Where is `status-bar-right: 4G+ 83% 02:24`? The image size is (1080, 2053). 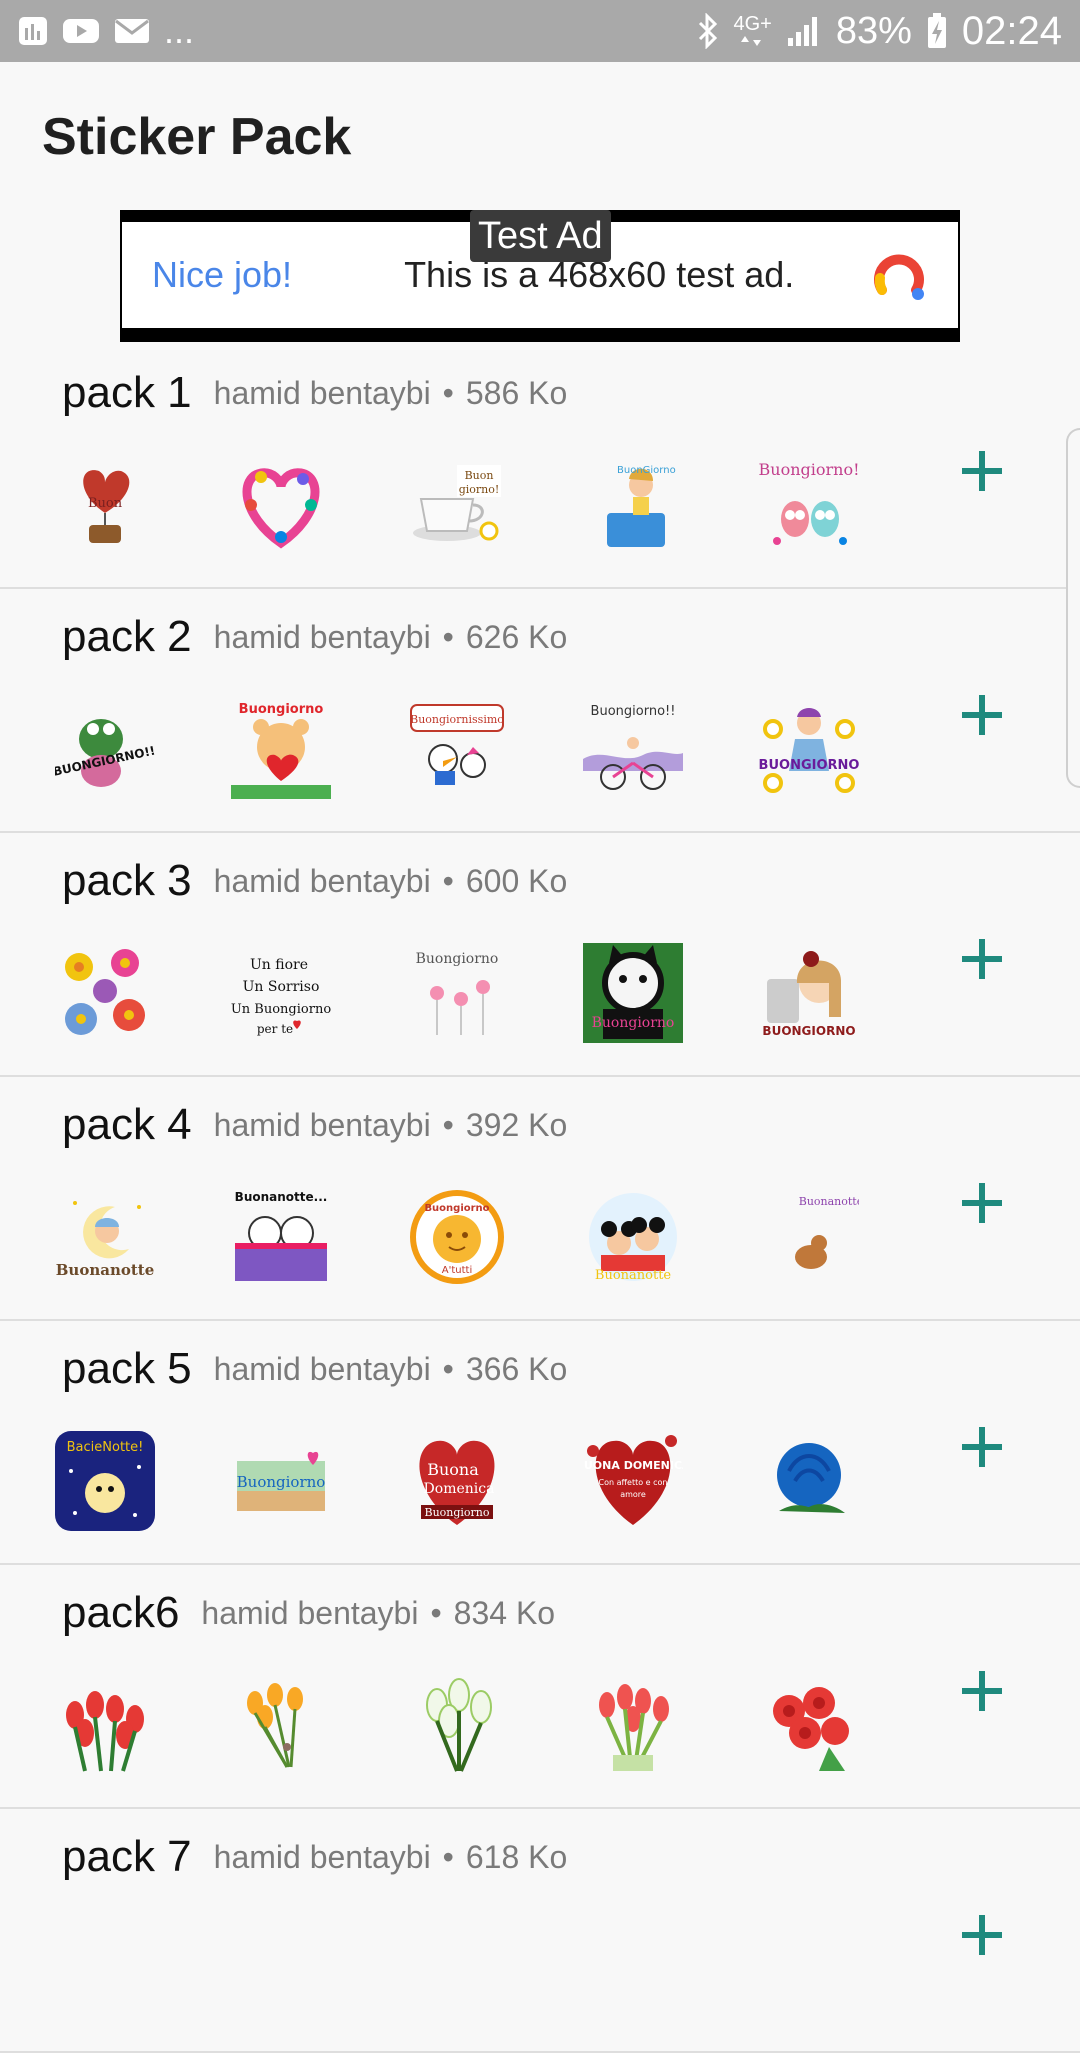
status-bar-right: 4G+ 83% 02:24 is located at coordinates (879, 31).